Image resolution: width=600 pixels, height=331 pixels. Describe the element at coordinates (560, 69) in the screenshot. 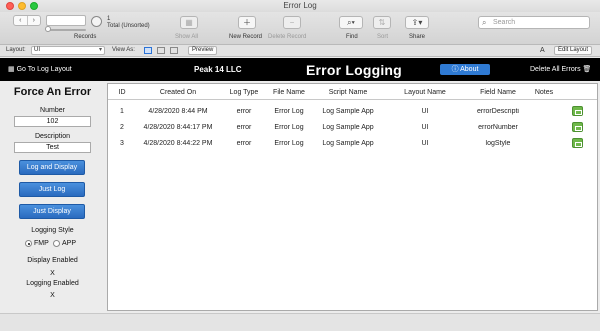

I see `delete-all-errors-button: Delete All Errors 🗑` at that location.